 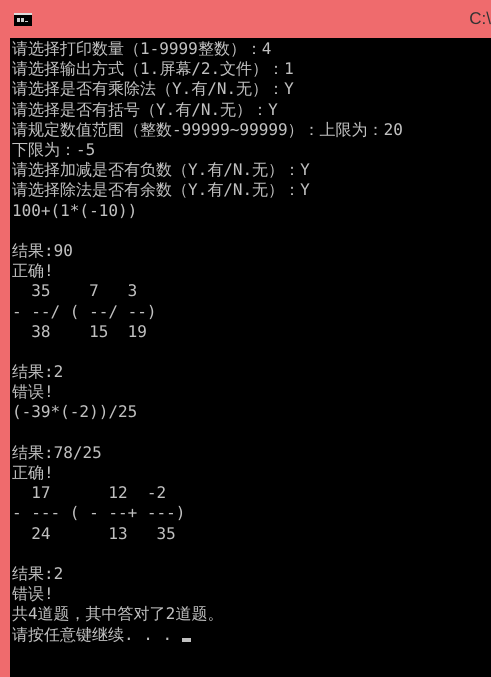 What do you see at coordinates (480, 19) in the screenshot?
I see `window-title: C:\` at bounding box center [480, 19].